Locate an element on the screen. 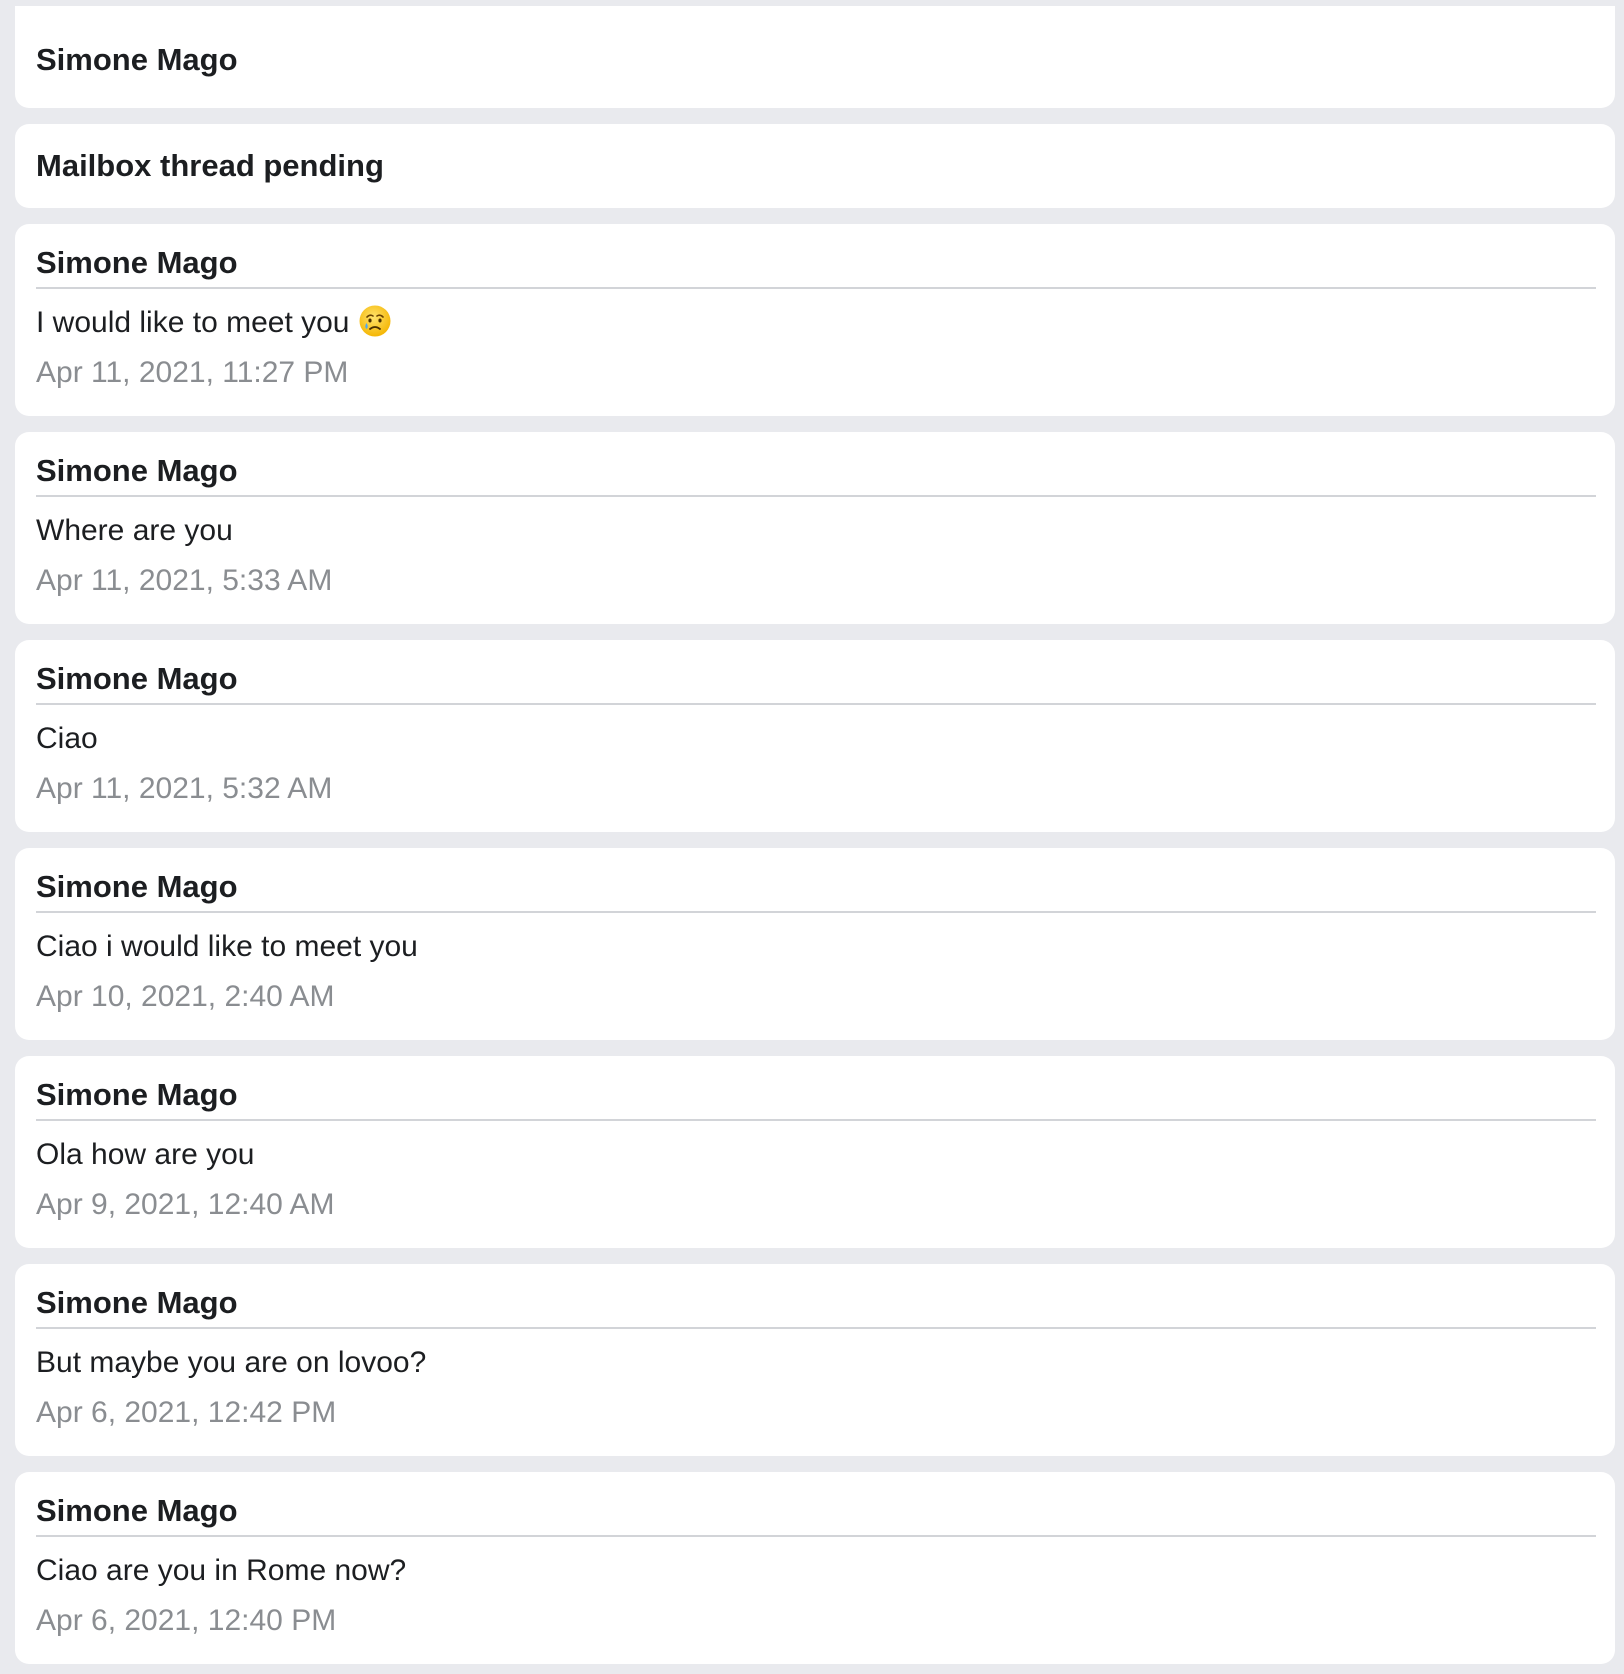 The image size is (1624, 1674). message-timestamp: Apr 11, 2021, 5:33 AM is located at coordinates (184, 580).